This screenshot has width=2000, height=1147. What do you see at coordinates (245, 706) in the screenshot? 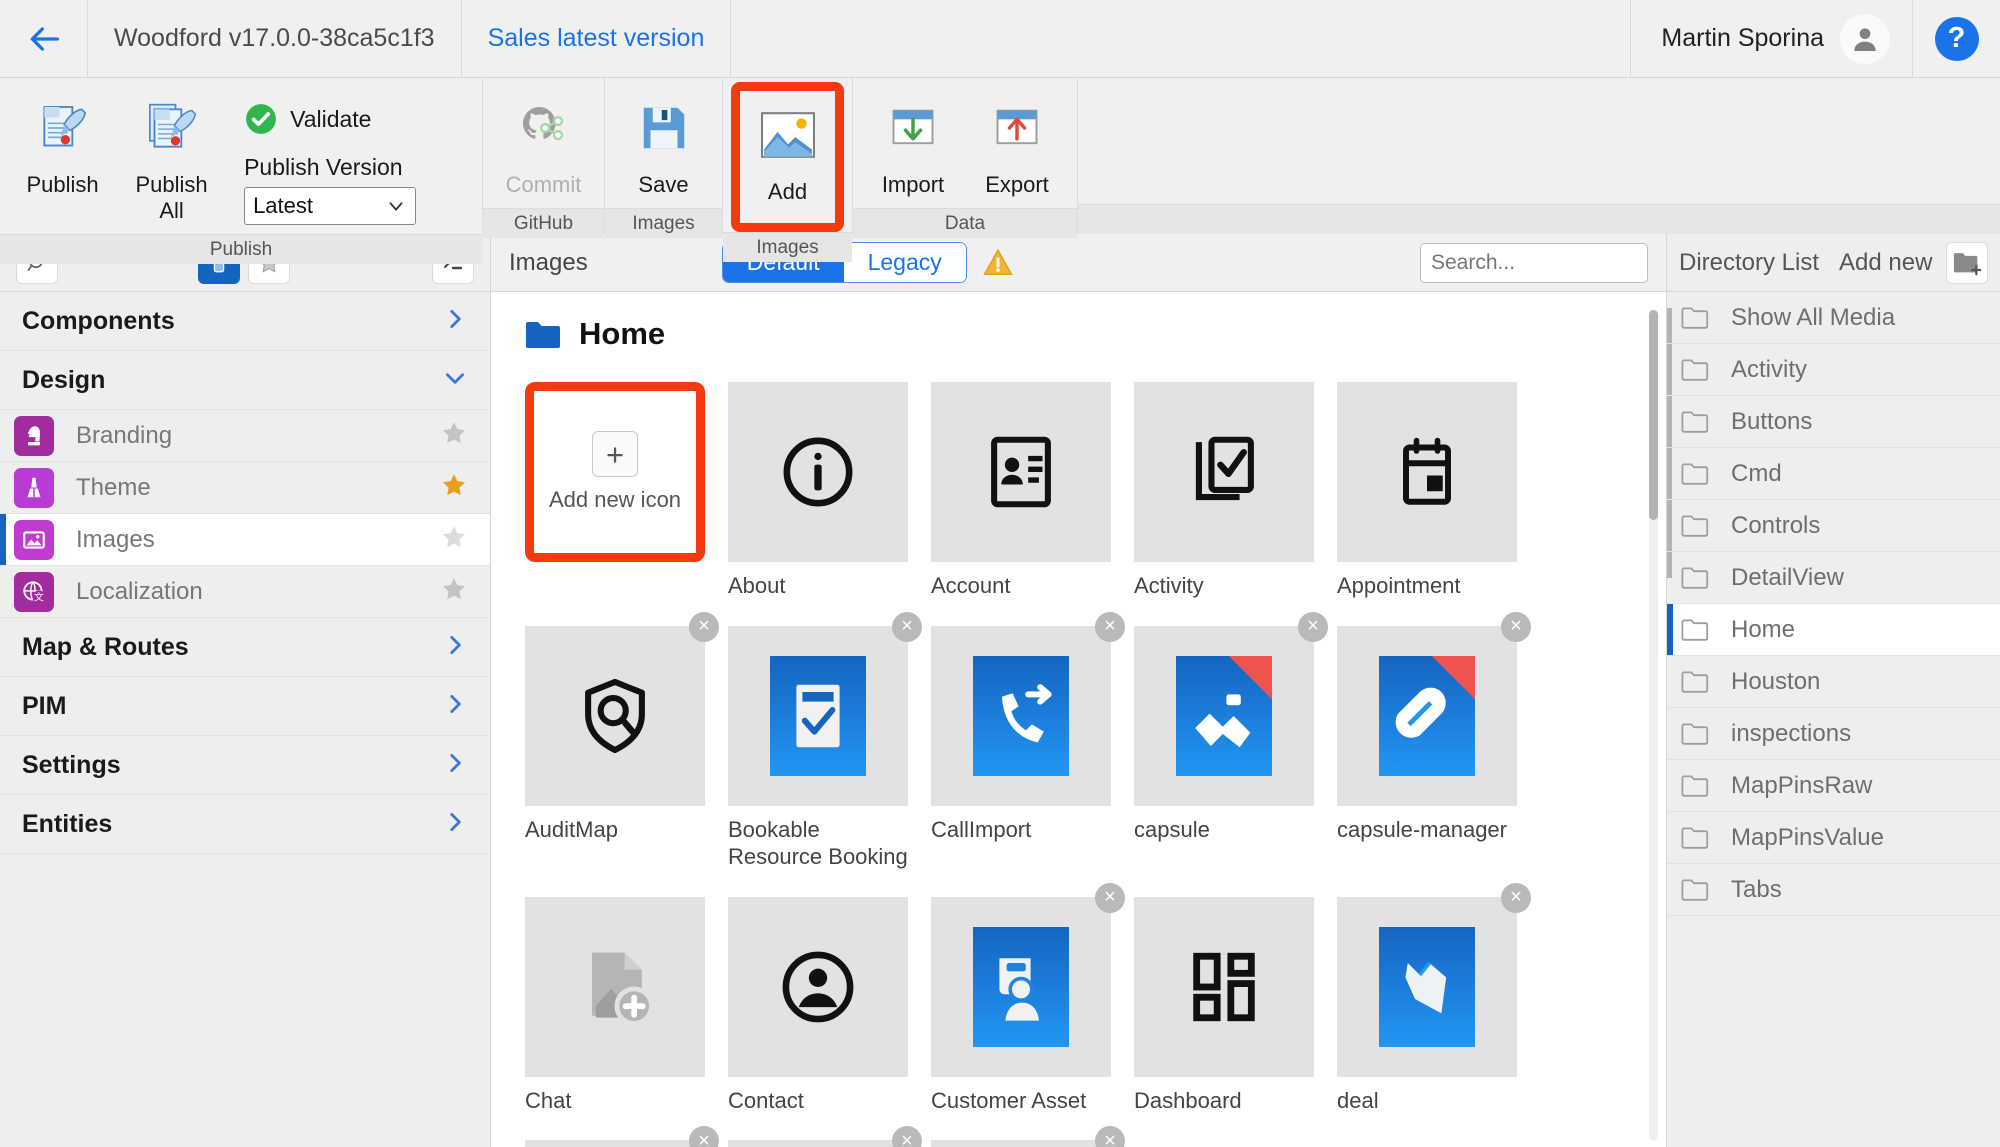
I see `sidebar-section-pim: PIM` at bounding box center [245, 706].